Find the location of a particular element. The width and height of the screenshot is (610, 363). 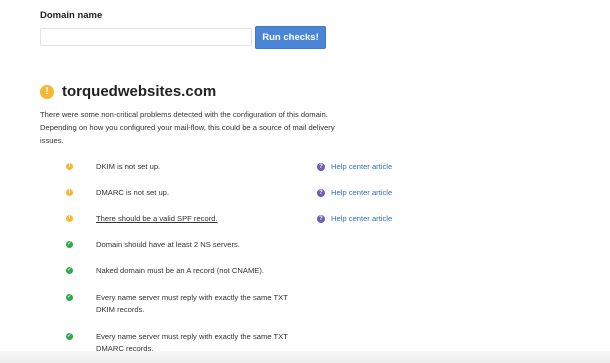

check-text: DMARC is not set up. is located at coordinates (133, 192).